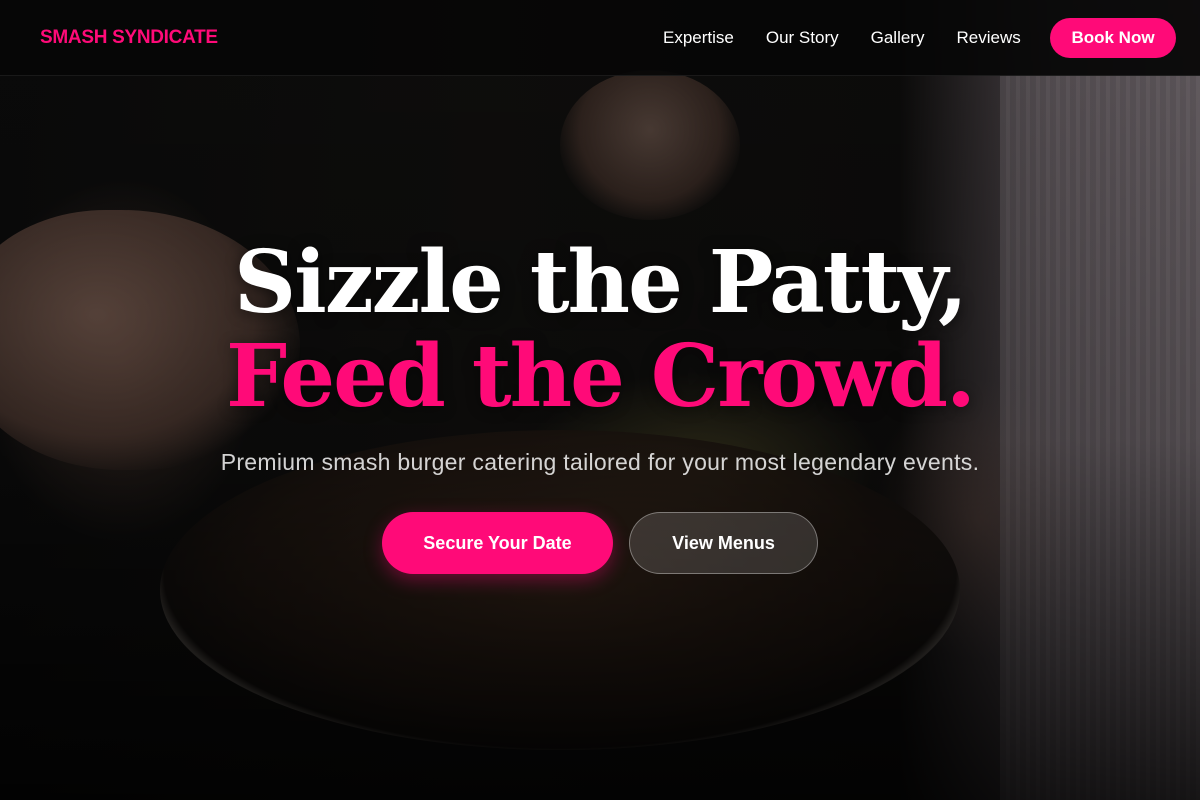 This screenshot has height=800, width=1200. I want to click on nav-link-our-story: Our Story, so click(802, 38).